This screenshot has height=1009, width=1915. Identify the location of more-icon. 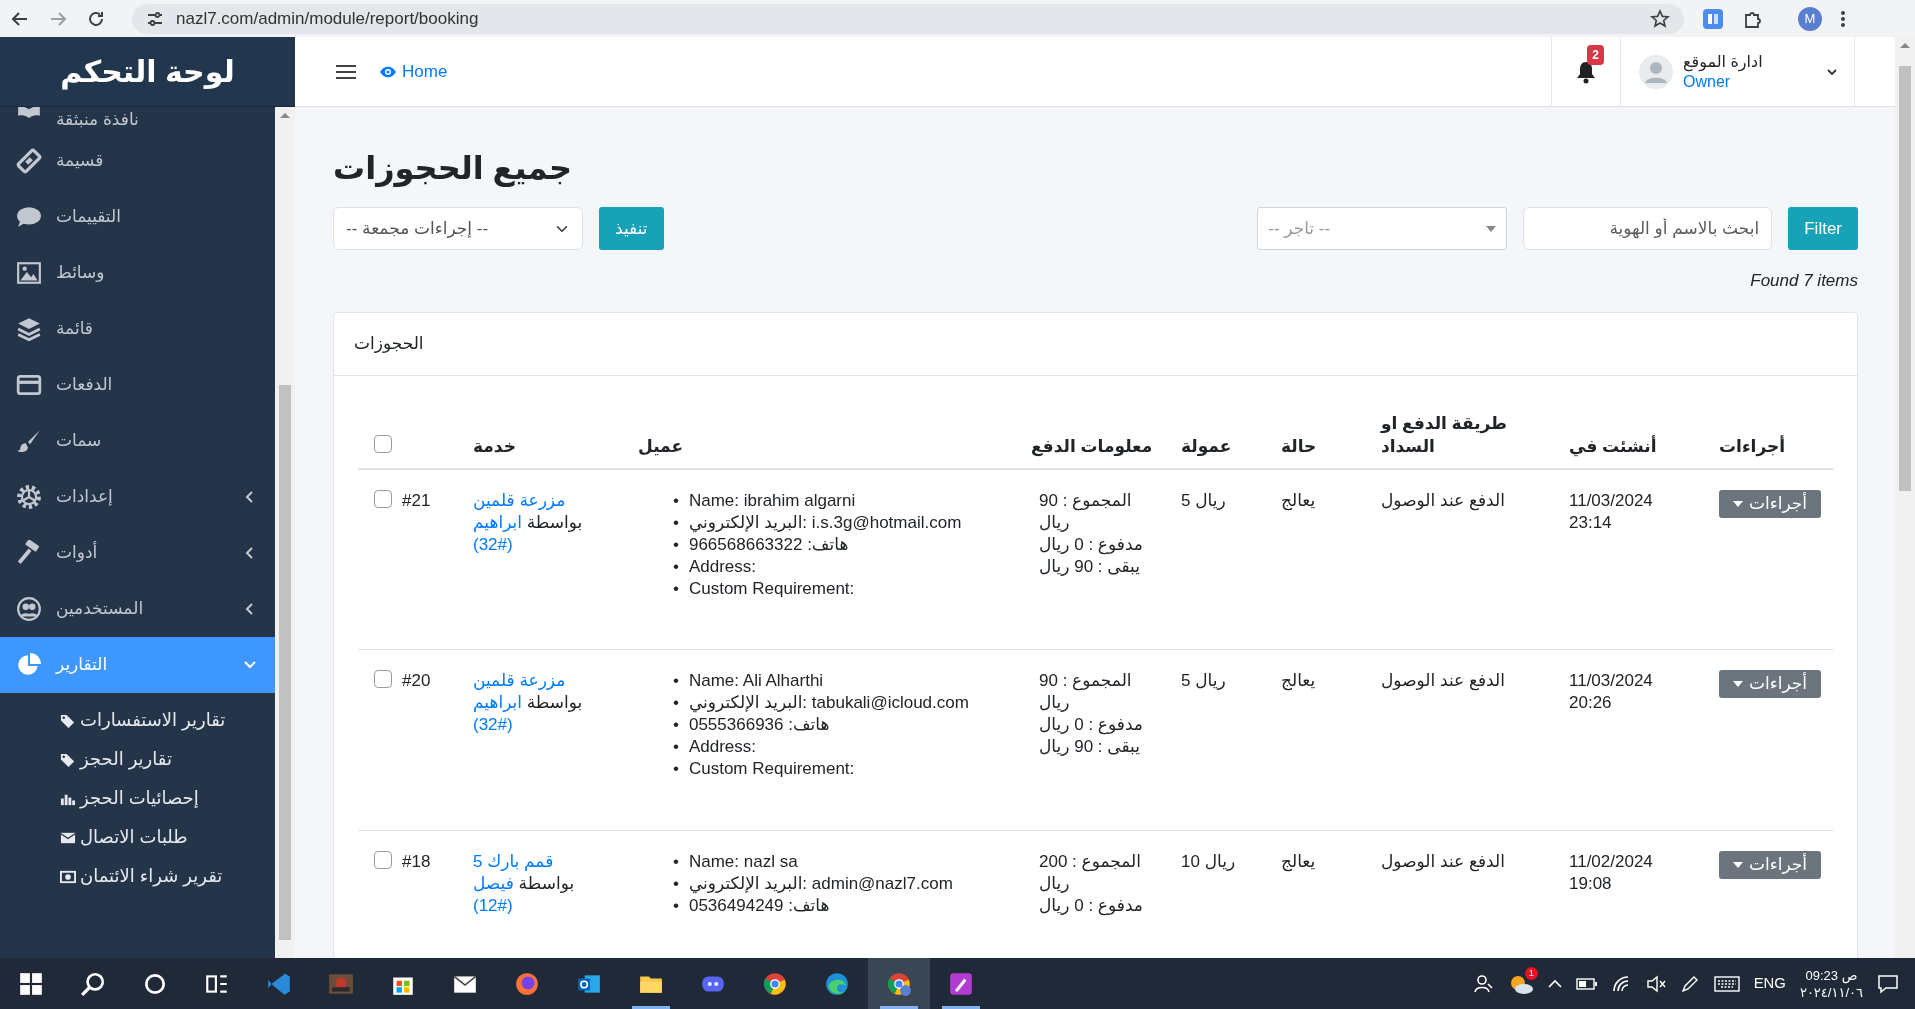
(1843, 18).